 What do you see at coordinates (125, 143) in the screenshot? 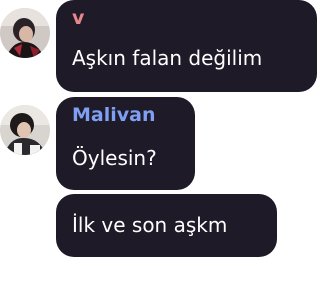
I see `message-bubble: Malivan Öylesin?` at bounding box center [125, 143].